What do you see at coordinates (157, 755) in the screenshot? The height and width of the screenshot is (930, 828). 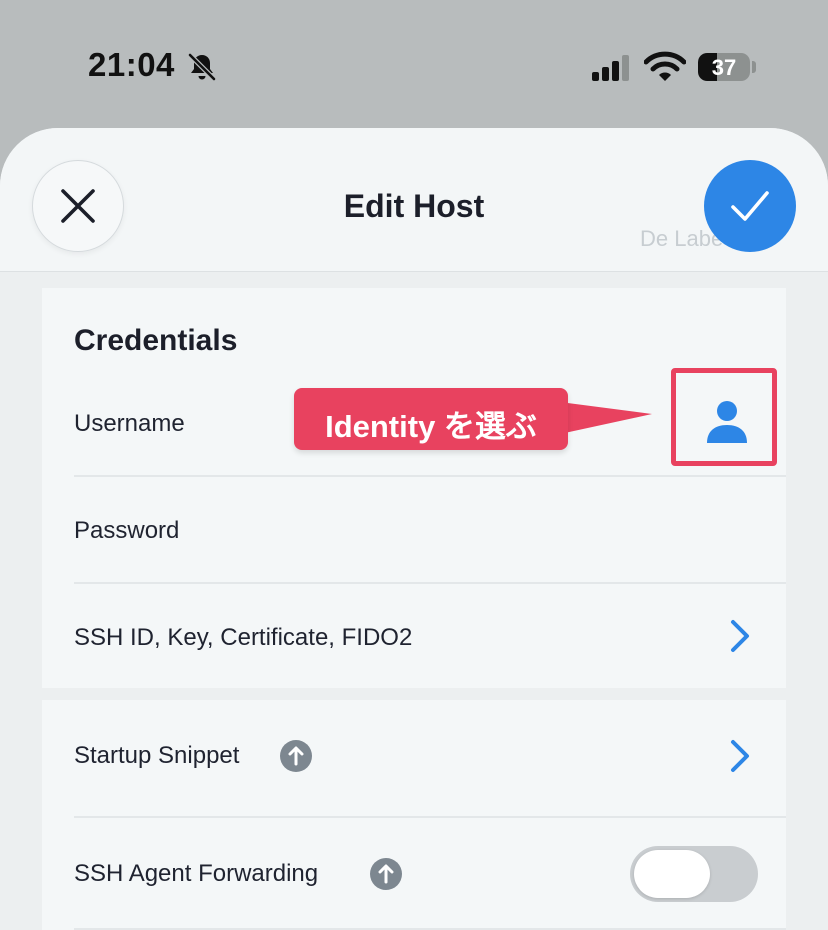 I see `startup-snippet-label: Startup Snippet` at bounding box center [157, 755].